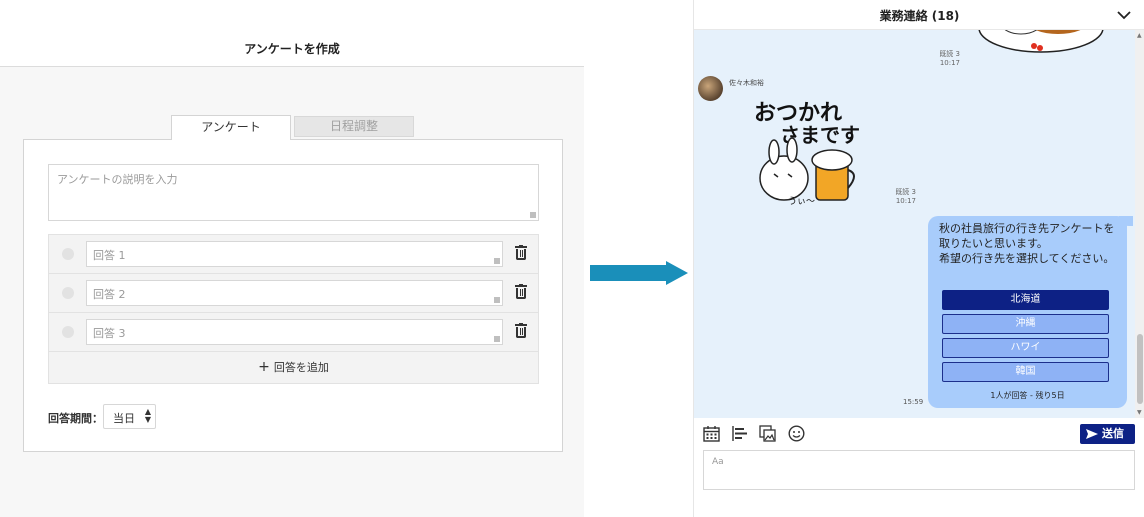 The height and width of the screenshot is (517, 1144). What do you see at coordinates (1025, 324) in the screenshot?
I see `poll-option-okinawa: 沖縄` at bounding box center [1025, 324].